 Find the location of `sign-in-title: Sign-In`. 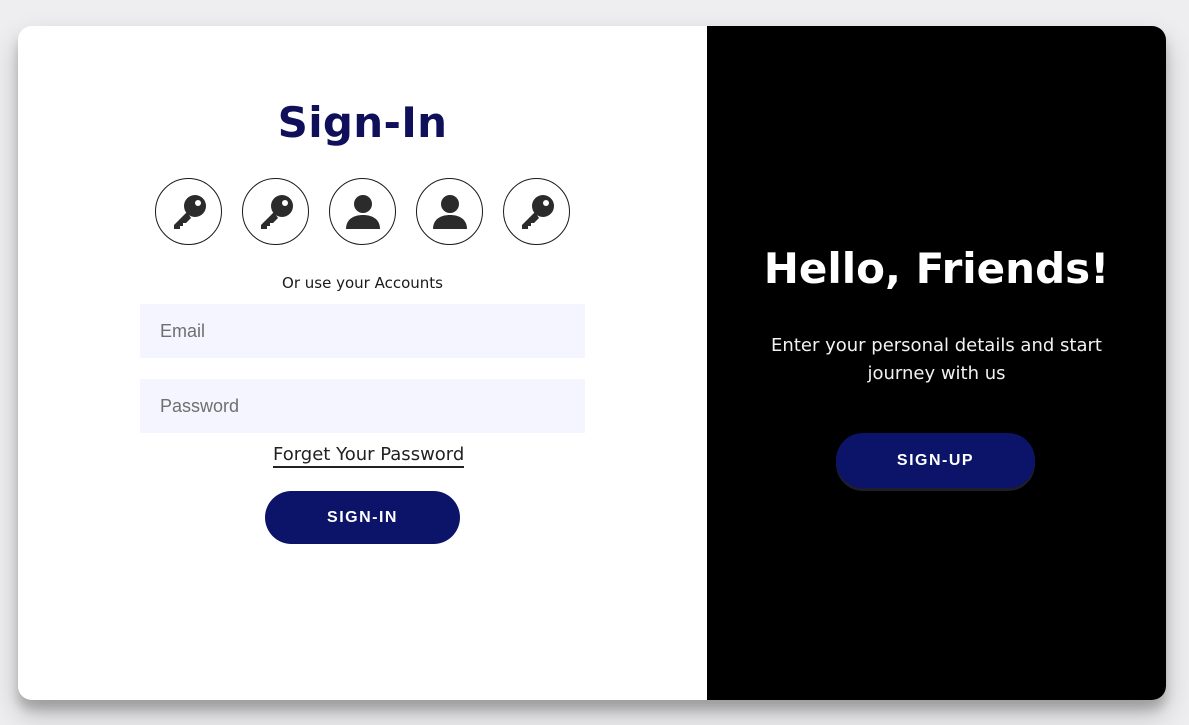

sign-in-title: Sign-In is located at coordinates (362, 122).